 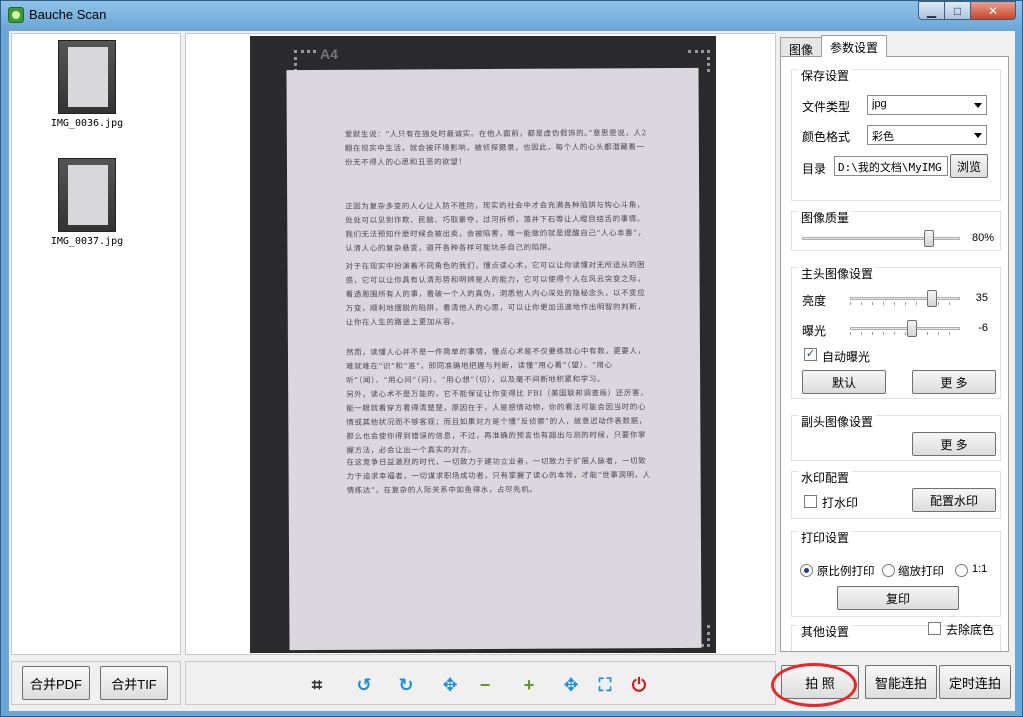 I want to click on image-quality-group: 图像质量 80%, so click(x=896, y=231).